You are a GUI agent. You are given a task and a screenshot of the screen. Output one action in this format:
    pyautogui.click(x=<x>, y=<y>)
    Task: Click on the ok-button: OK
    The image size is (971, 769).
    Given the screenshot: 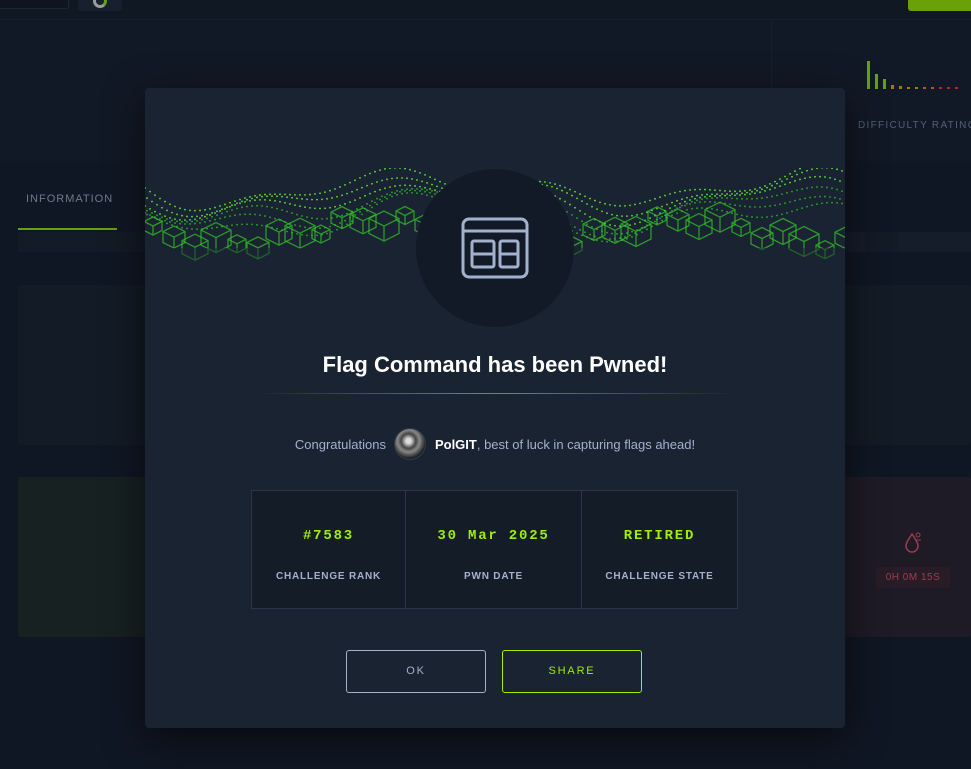 What is the action you would take?
    pyautogui.click(x=416, y=671)
    